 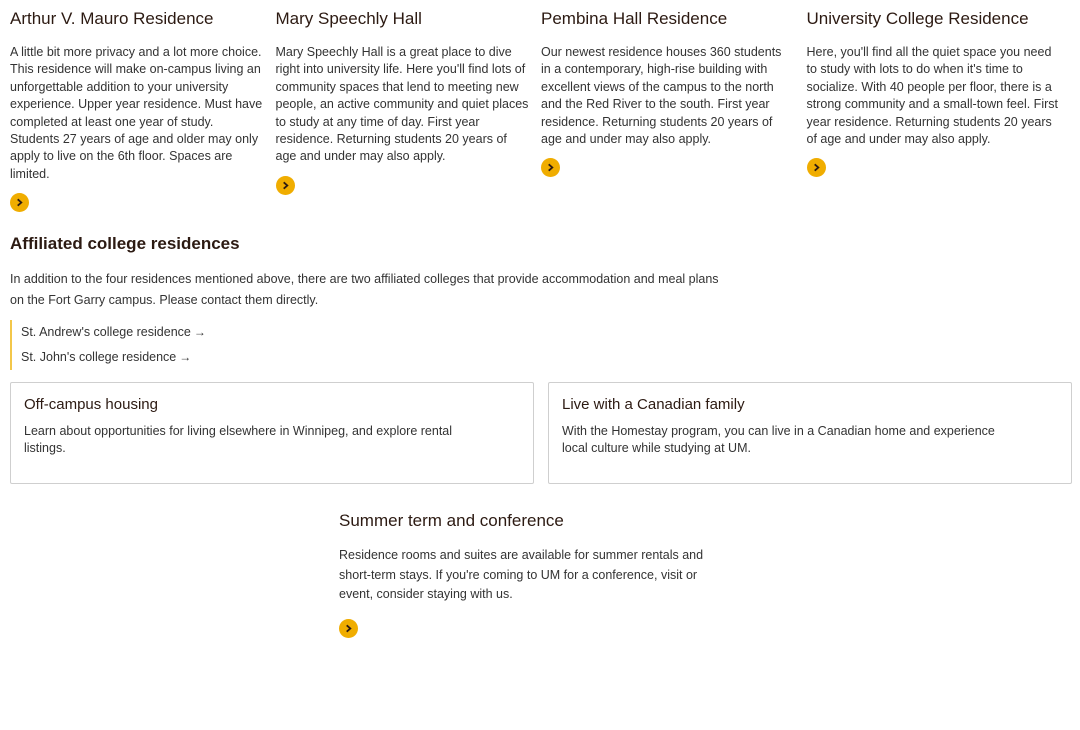 I want to click on st-andrews-link: St. Andrew's college residence →, so click(x=113, y=332).